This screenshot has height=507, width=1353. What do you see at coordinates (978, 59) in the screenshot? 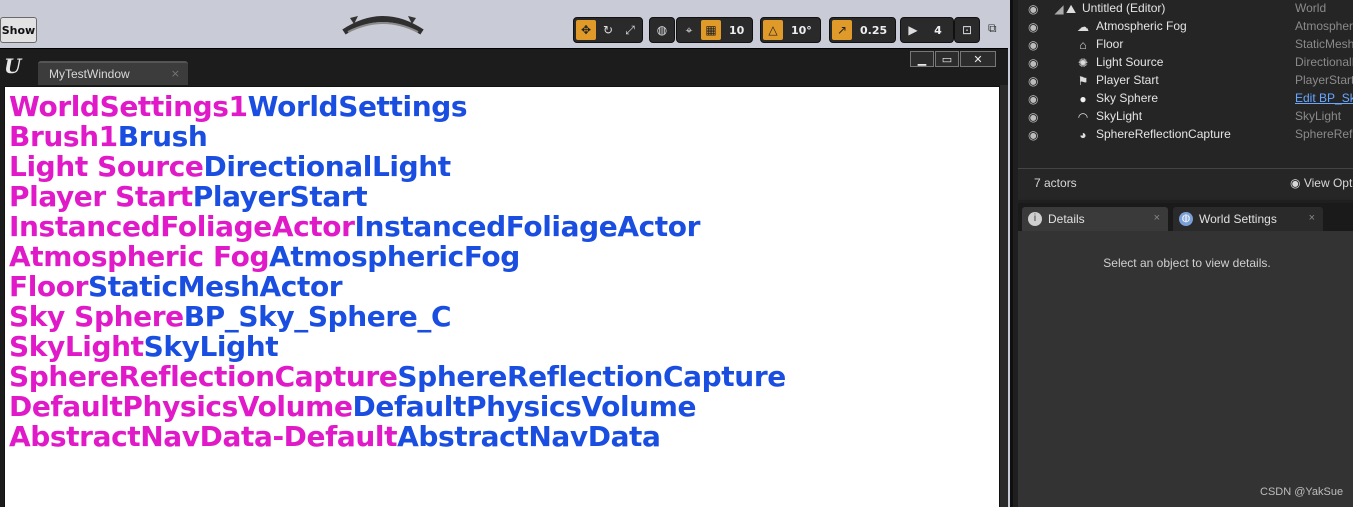
I see `close-button: ✕` at bounding box center [978, 59].